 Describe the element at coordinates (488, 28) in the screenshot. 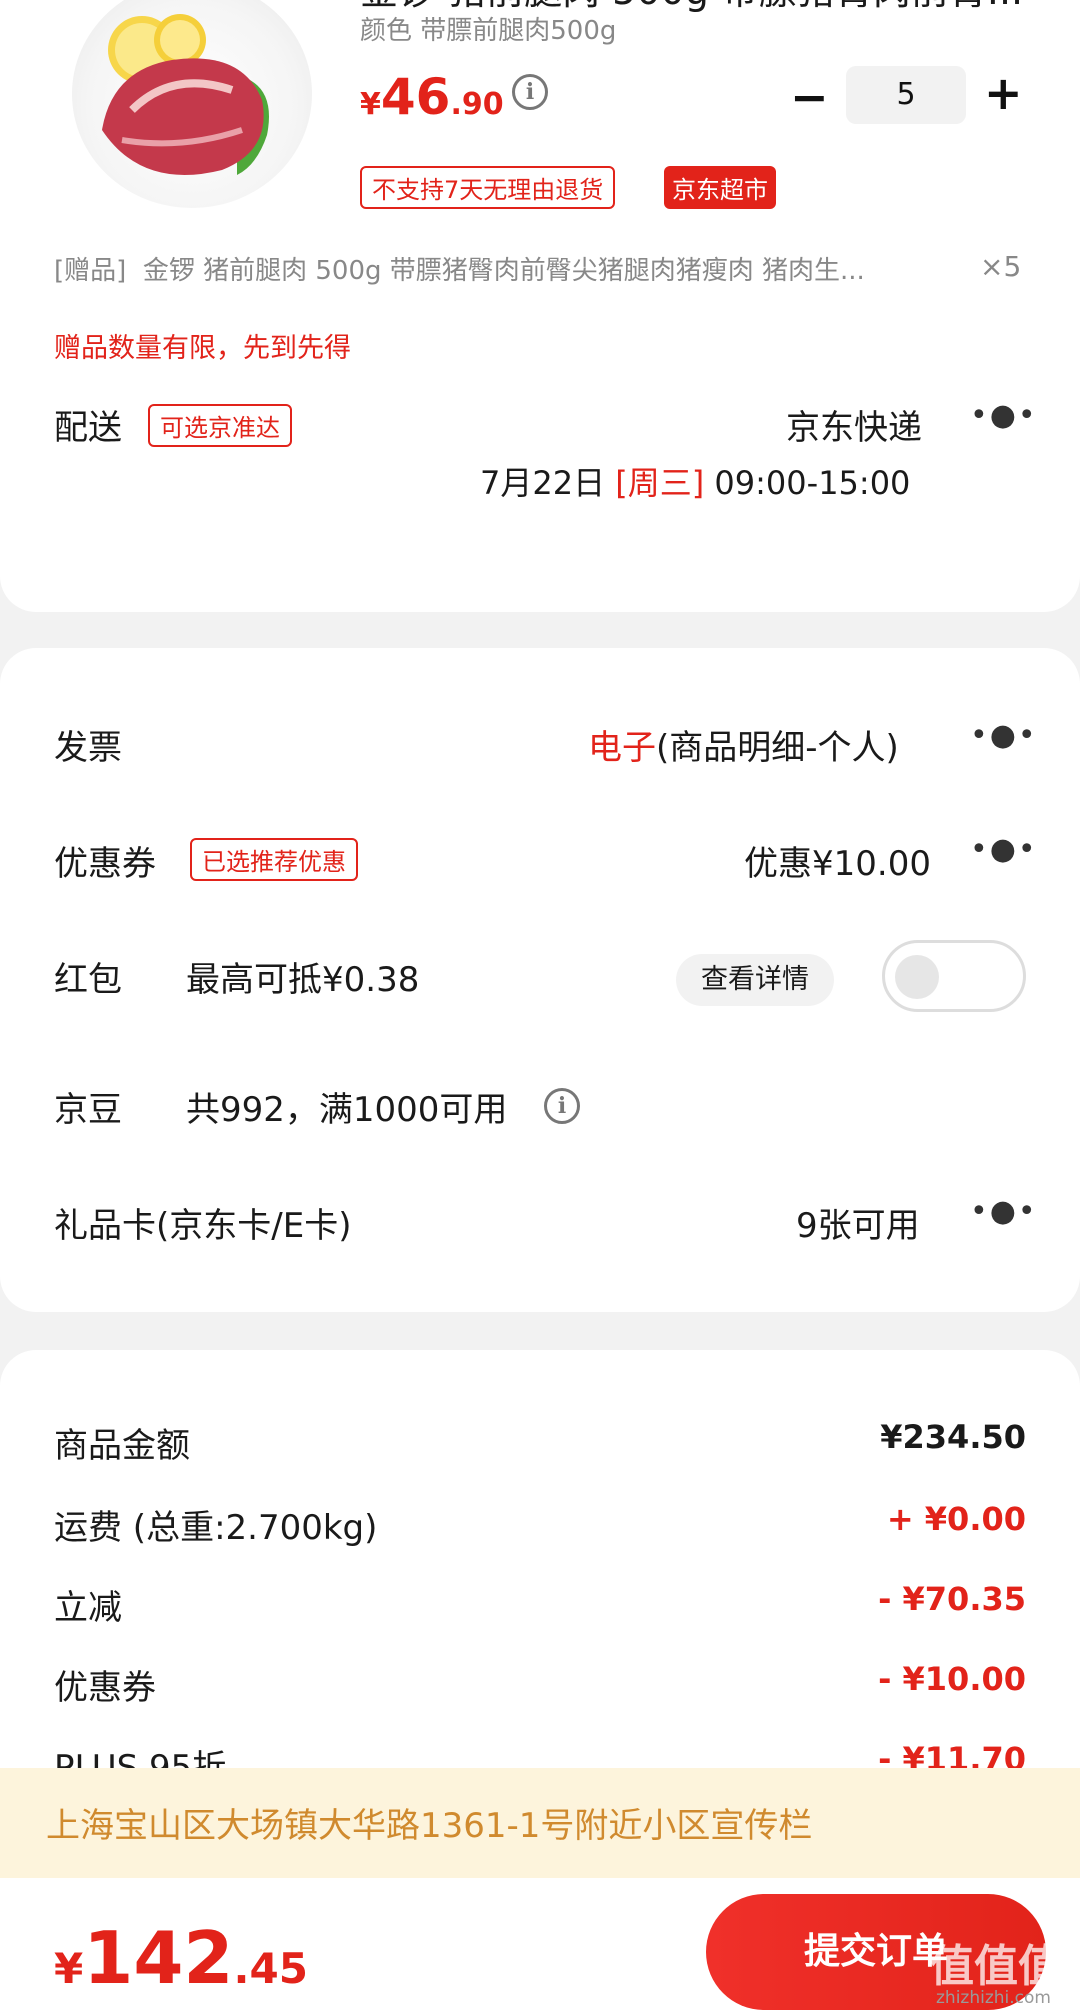

I see `product-spec: 颜色 带膘前腿肉500g` at that location.